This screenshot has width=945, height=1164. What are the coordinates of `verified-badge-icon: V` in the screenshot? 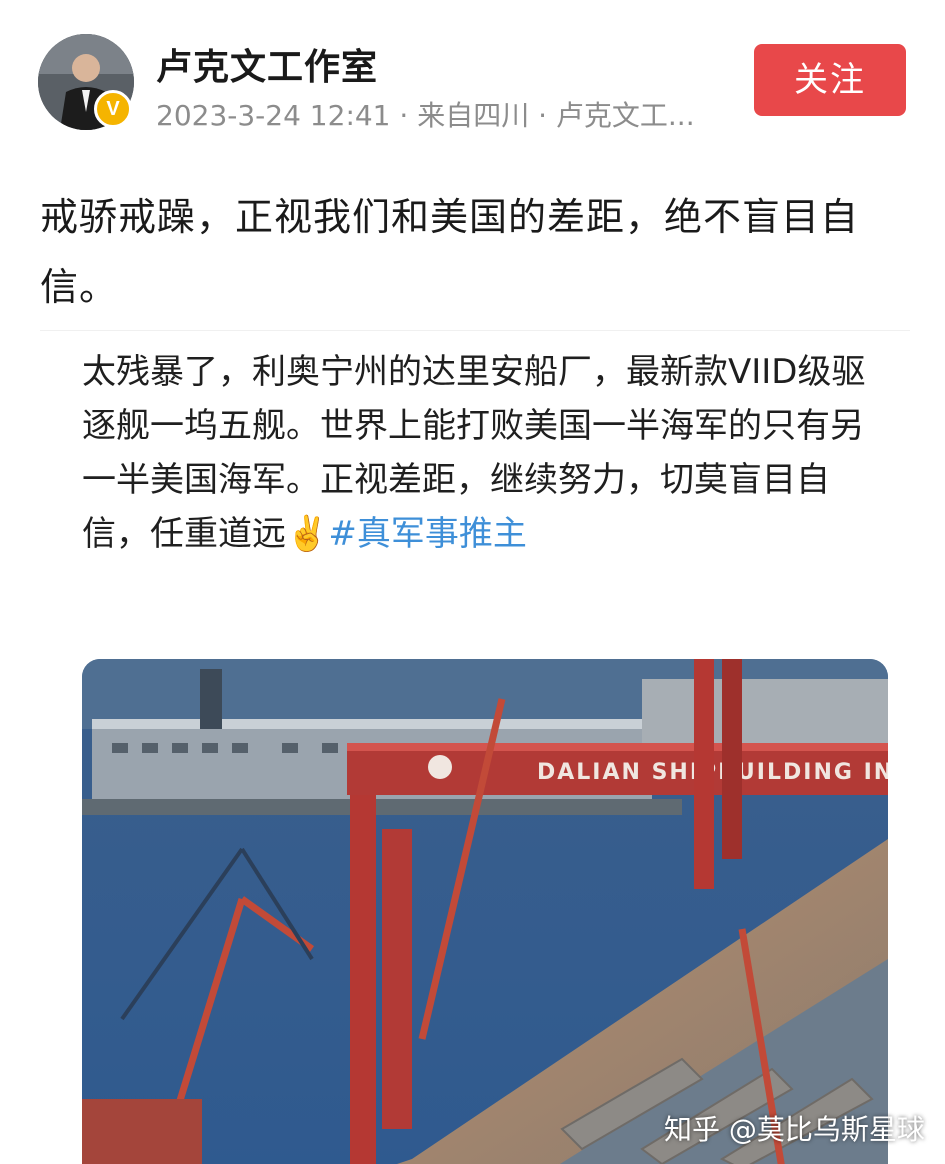 It's located at (113, 109).